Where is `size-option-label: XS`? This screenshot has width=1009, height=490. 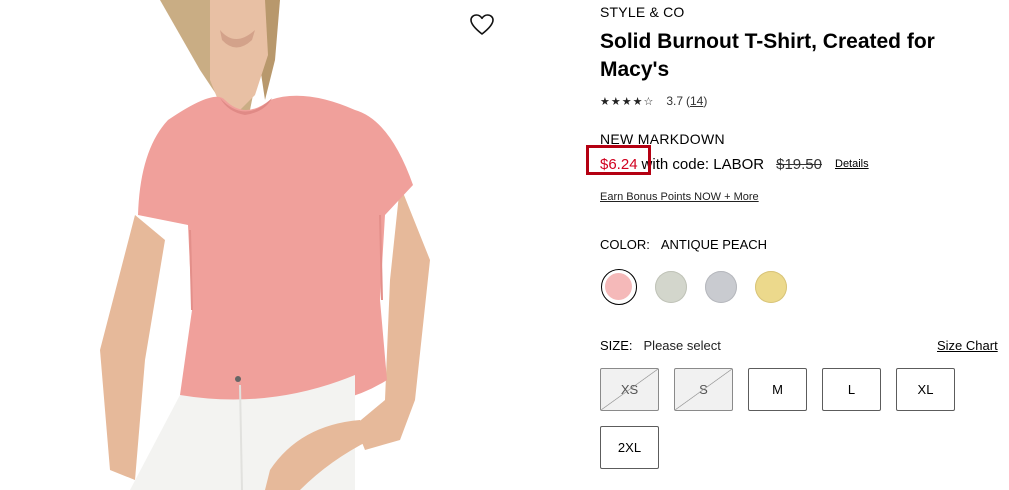 size-option-label: XS is located at coordinates (629, 389).